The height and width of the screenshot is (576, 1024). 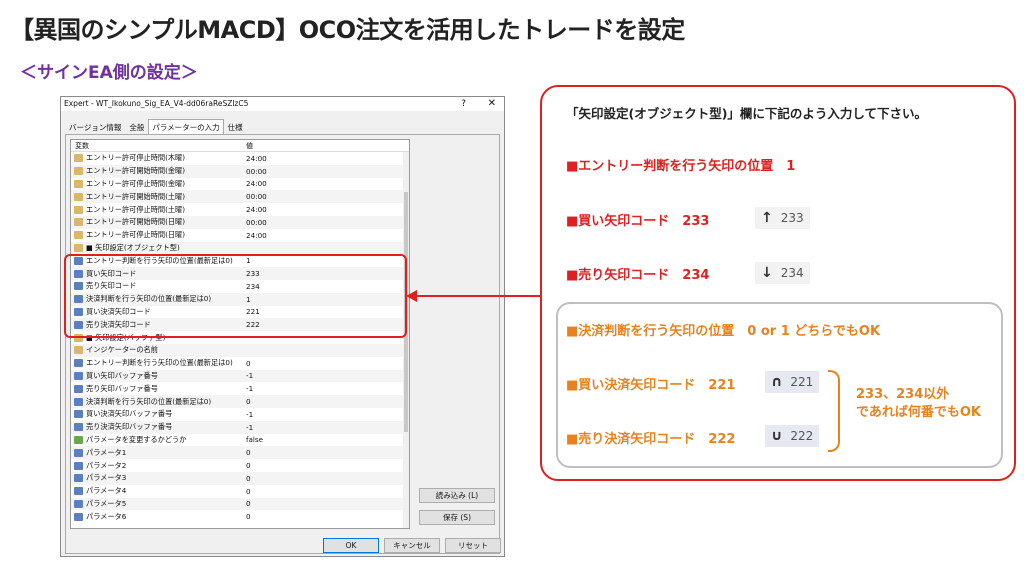 I want to click on exit-position-line: ■決済判断を行う矢印の位置 0 or 1 どちらでもOK, so click(x=723, y=331).